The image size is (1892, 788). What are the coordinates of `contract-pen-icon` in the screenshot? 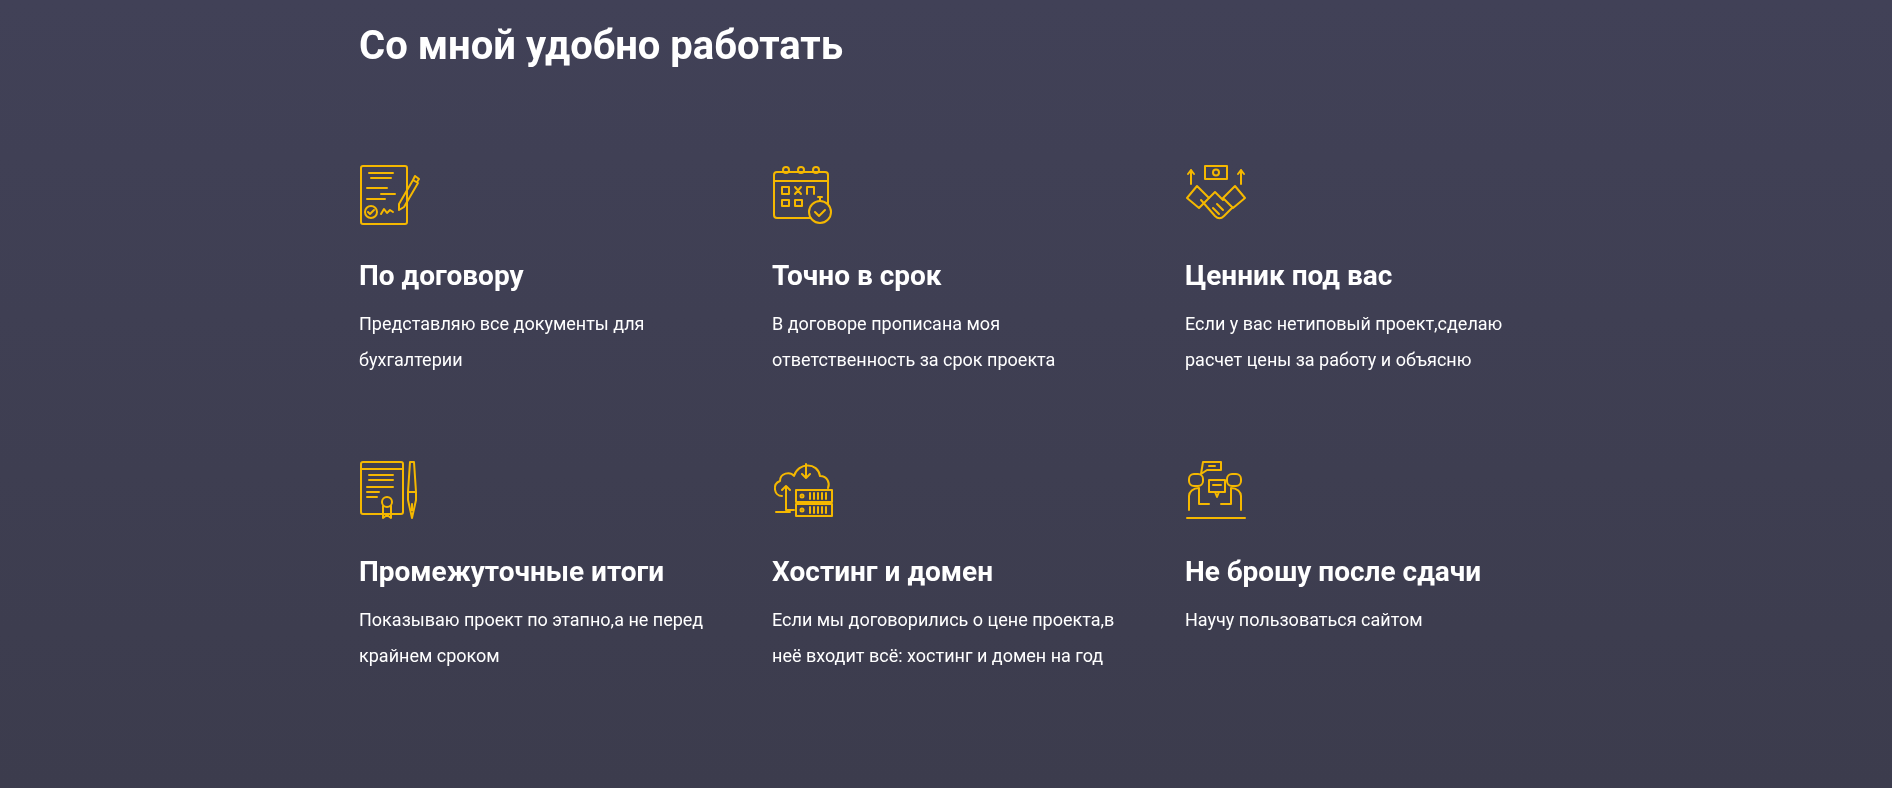 It's located at (390, 195).